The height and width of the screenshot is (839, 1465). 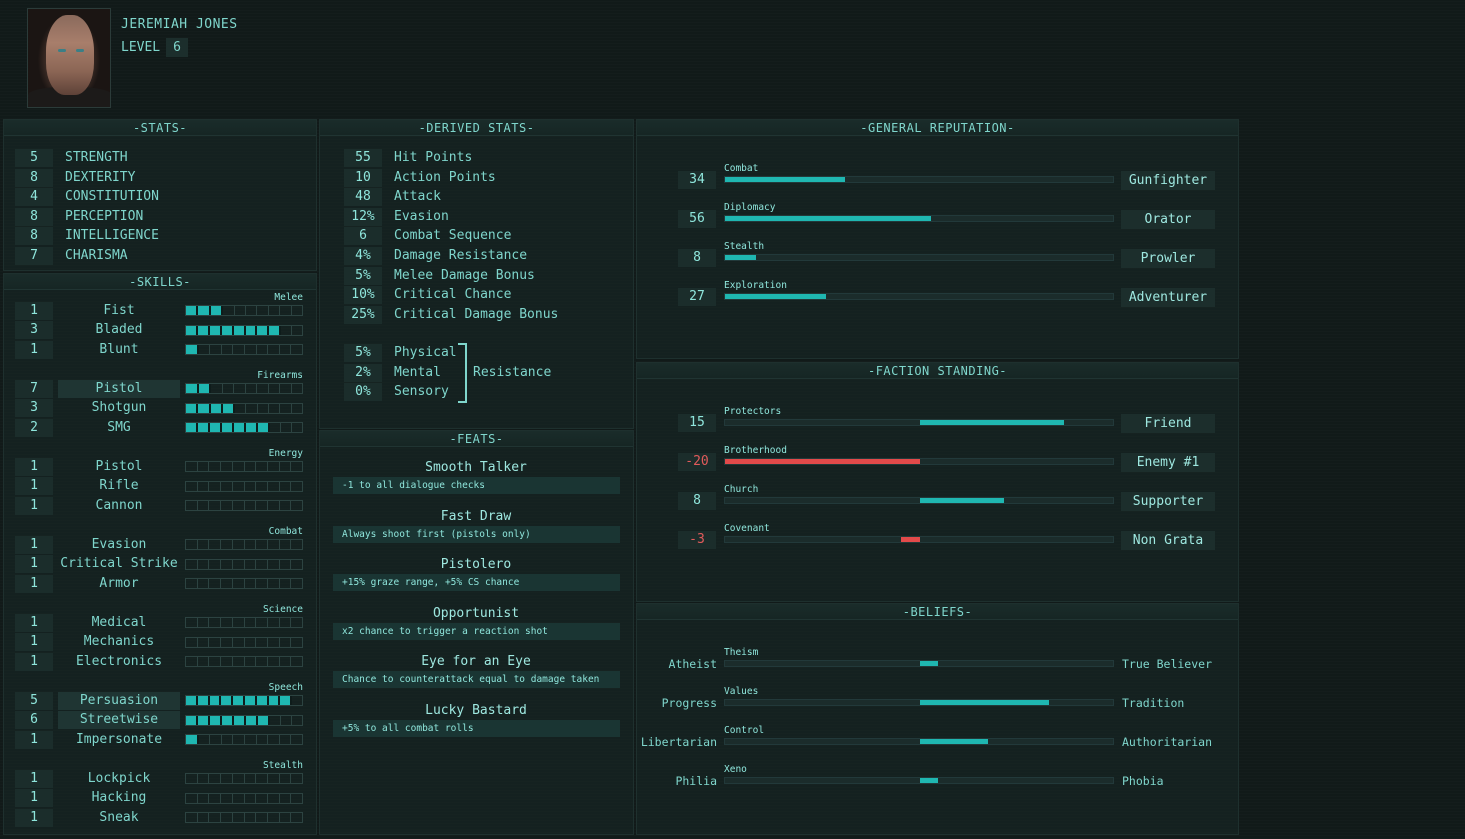 I want to click on skill-name: Rifle, so click(x=119, y=486).